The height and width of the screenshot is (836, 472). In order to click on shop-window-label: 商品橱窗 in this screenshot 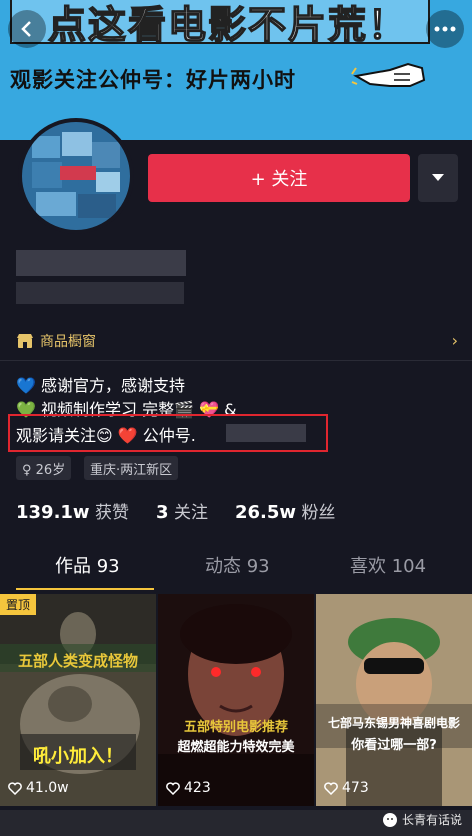, I will do `click(68, 342)`.